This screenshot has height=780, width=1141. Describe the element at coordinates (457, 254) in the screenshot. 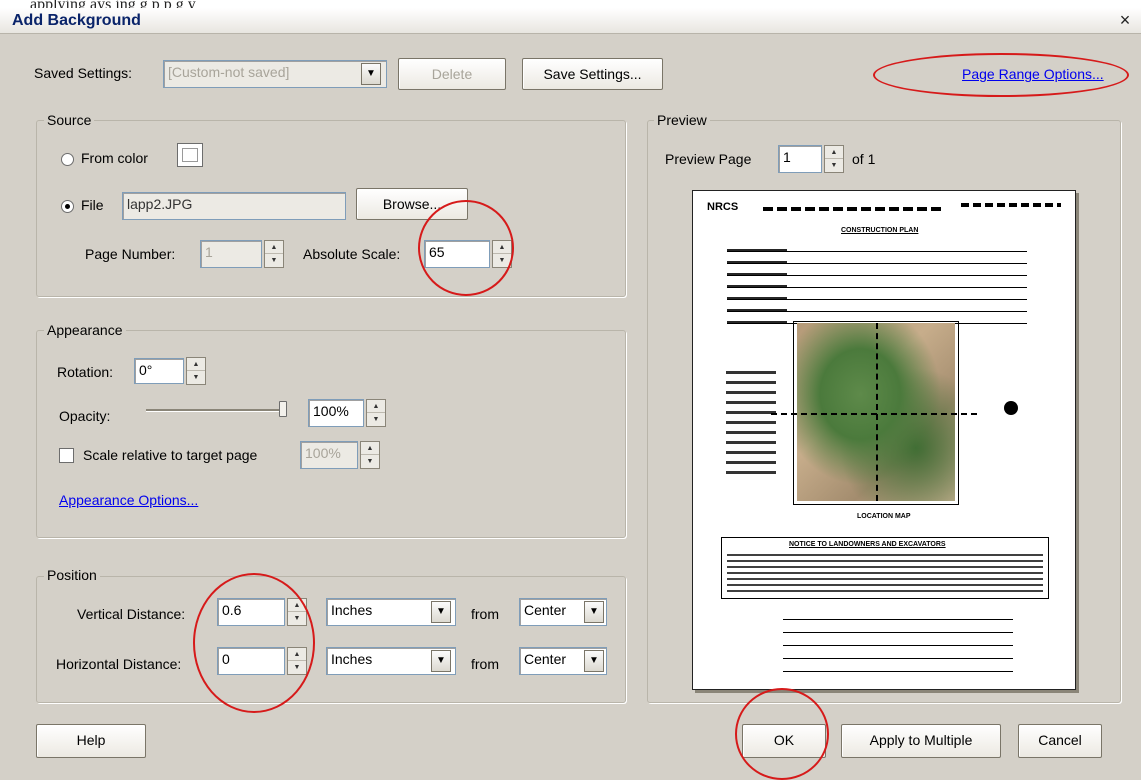

I see `absolute-scale-field: 65` at that location.